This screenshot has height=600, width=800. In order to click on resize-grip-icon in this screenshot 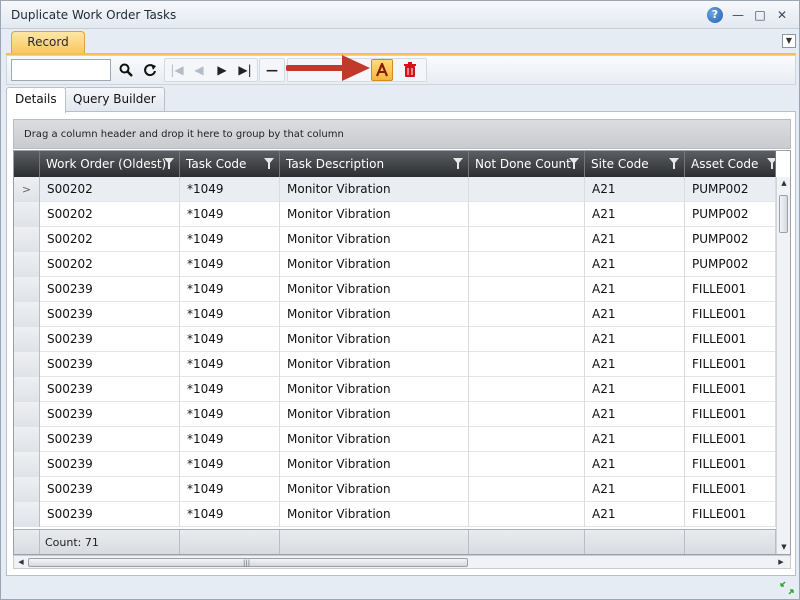, I will do `click(787, 588)`.